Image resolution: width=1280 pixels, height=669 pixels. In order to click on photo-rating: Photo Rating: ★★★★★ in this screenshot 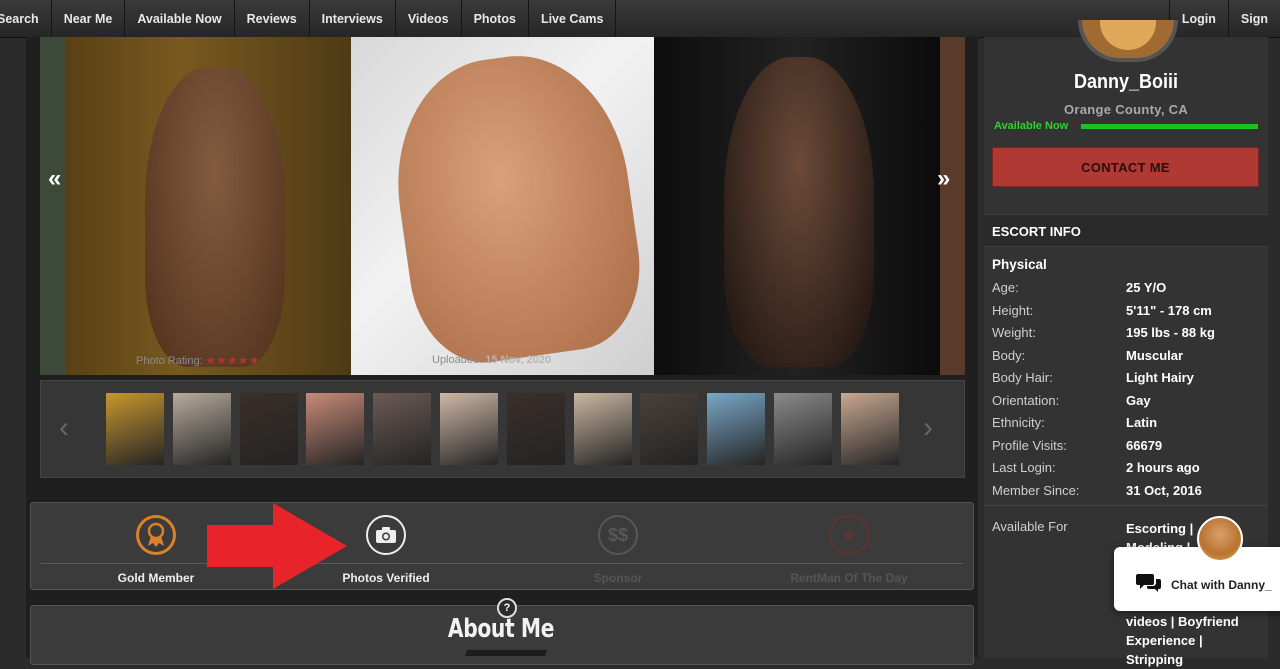, I will do `click(198, 360)`.